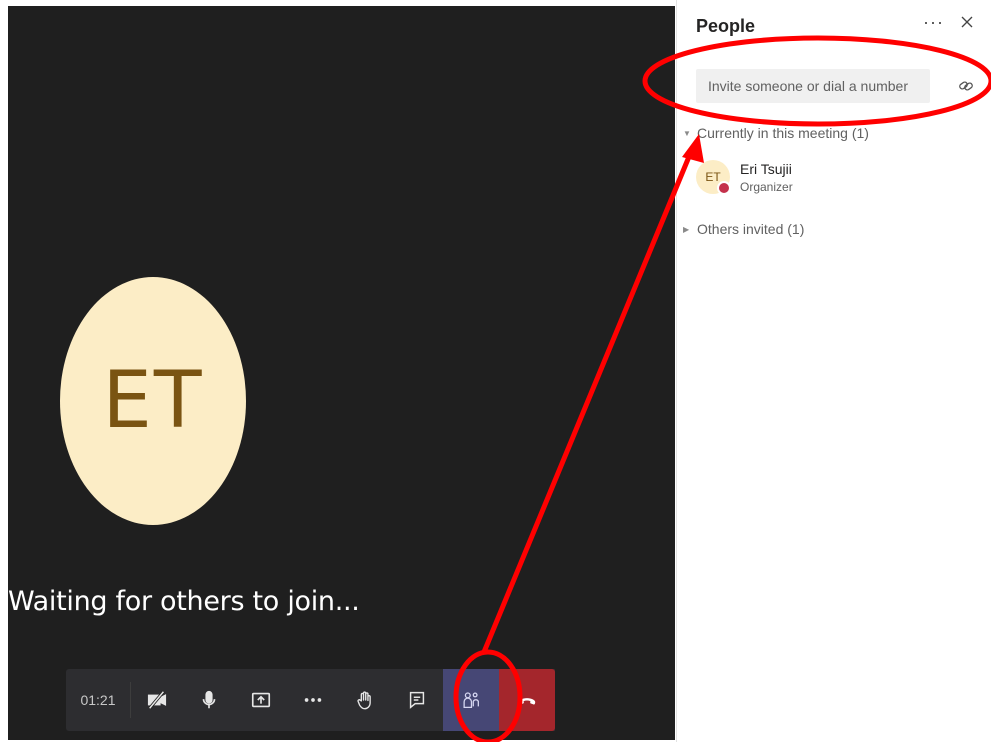 The height and width of the screenshot is (742, 991). I want to click on link-icon, so click(966, 86).